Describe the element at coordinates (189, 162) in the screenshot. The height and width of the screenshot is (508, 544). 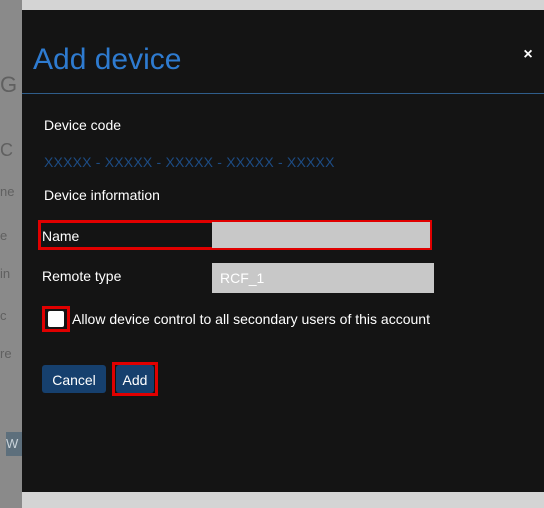
I see `device-code-value: XXXXX - XXXXX - XXXXX - XXXXX - XXXXX` at that location.